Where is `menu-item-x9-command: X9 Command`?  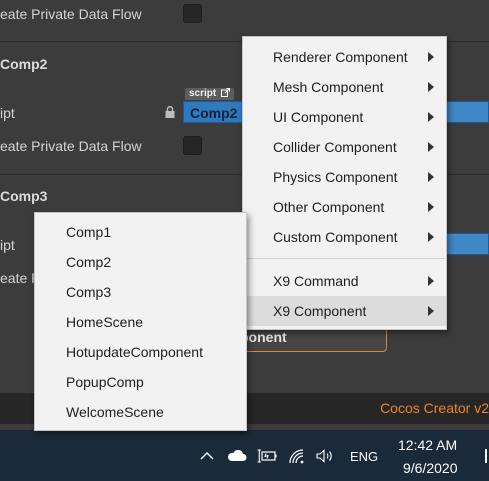 menu-item-x9-command: X9 Command is located at coordinates (344, 281).